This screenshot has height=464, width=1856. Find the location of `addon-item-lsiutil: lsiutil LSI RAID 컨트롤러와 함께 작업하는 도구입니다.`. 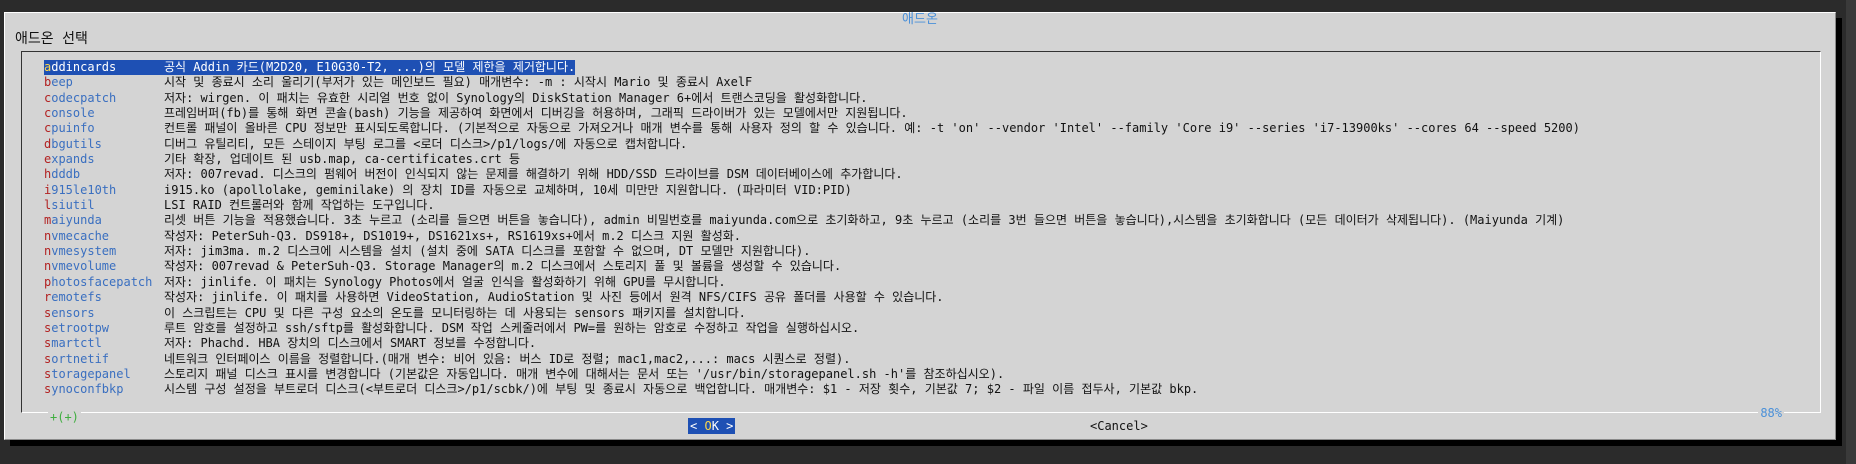

addon-item-lsiutil: lsiutil LSI RAID 컨트롤러와 함께 작업하는 도구입니다. is located at coordinates (930, 205).